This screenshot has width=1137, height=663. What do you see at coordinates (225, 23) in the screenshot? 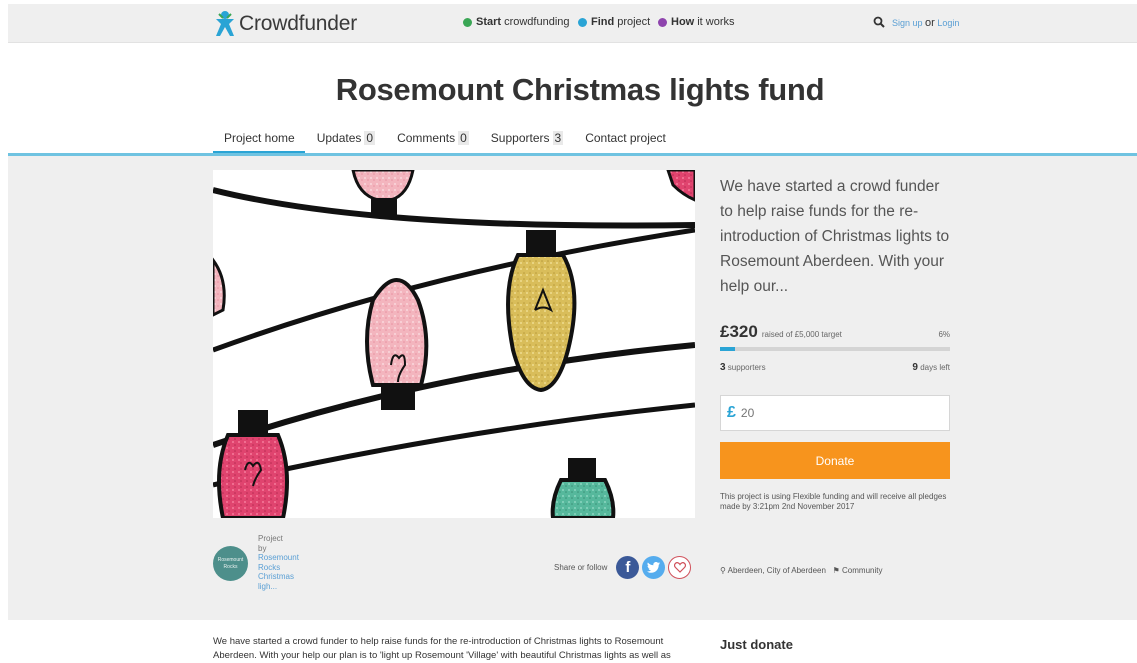
I see `crowdfunder-logo-icon` at bounding box center [225, 23].